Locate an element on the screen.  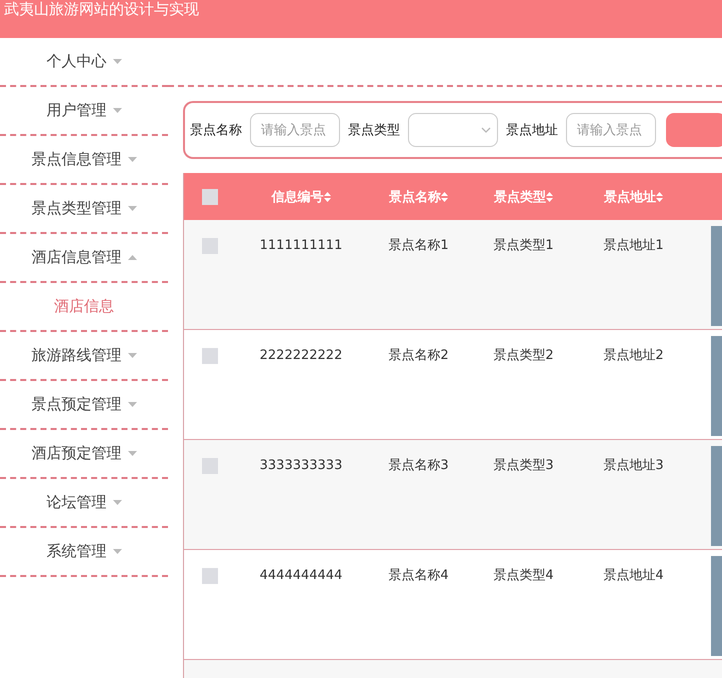
sidebar-item: 酒店预定管理 is located at coordinates (84, 454).